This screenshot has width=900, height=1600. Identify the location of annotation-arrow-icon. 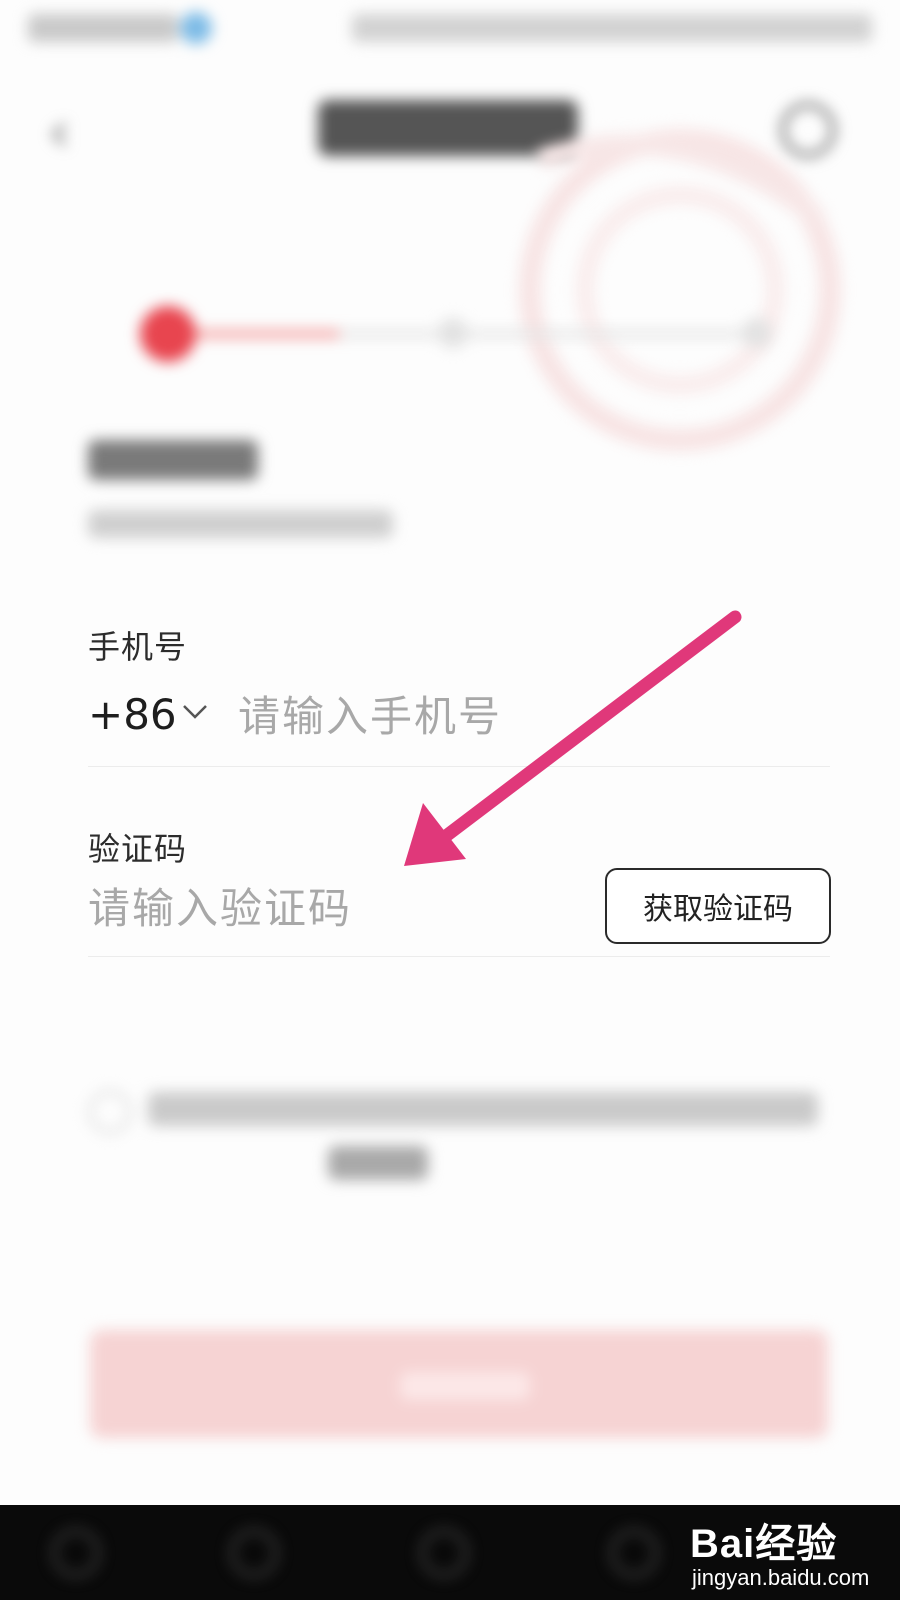
(573, 738).